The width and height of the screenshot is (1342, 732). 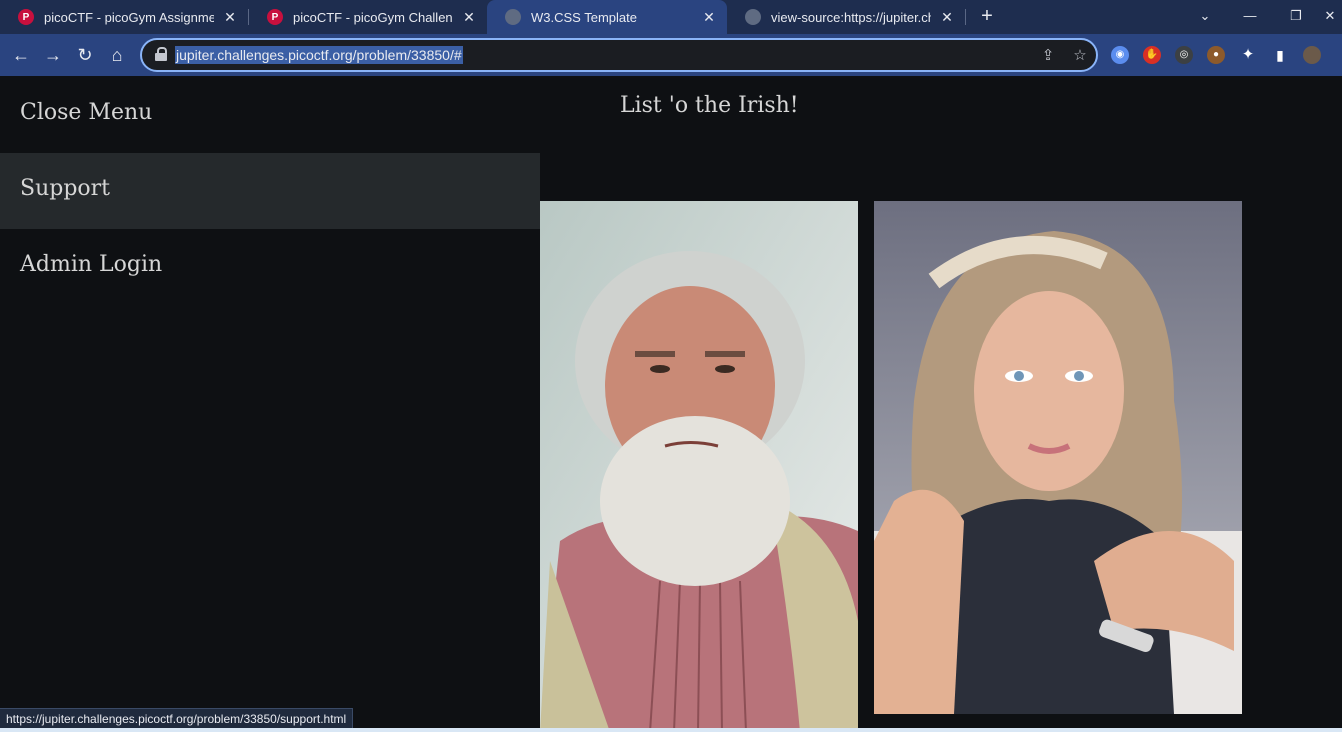 I want to click on window-close-button: ✕, so click(x=1330, y=17).